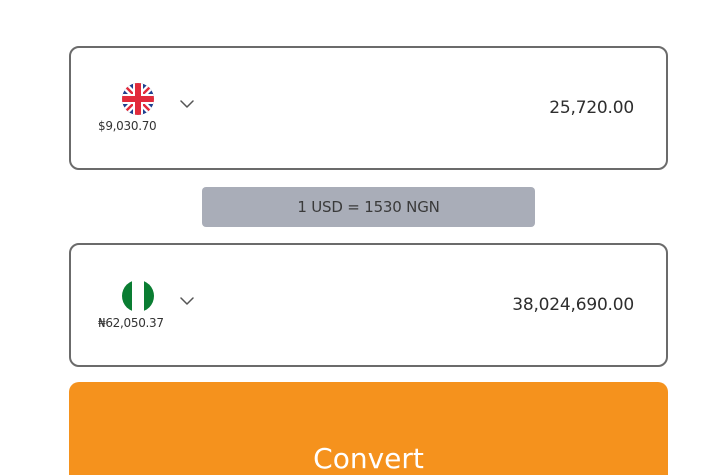  I want to click on from-currency-selector: $9,030.70, so click(154, 109).